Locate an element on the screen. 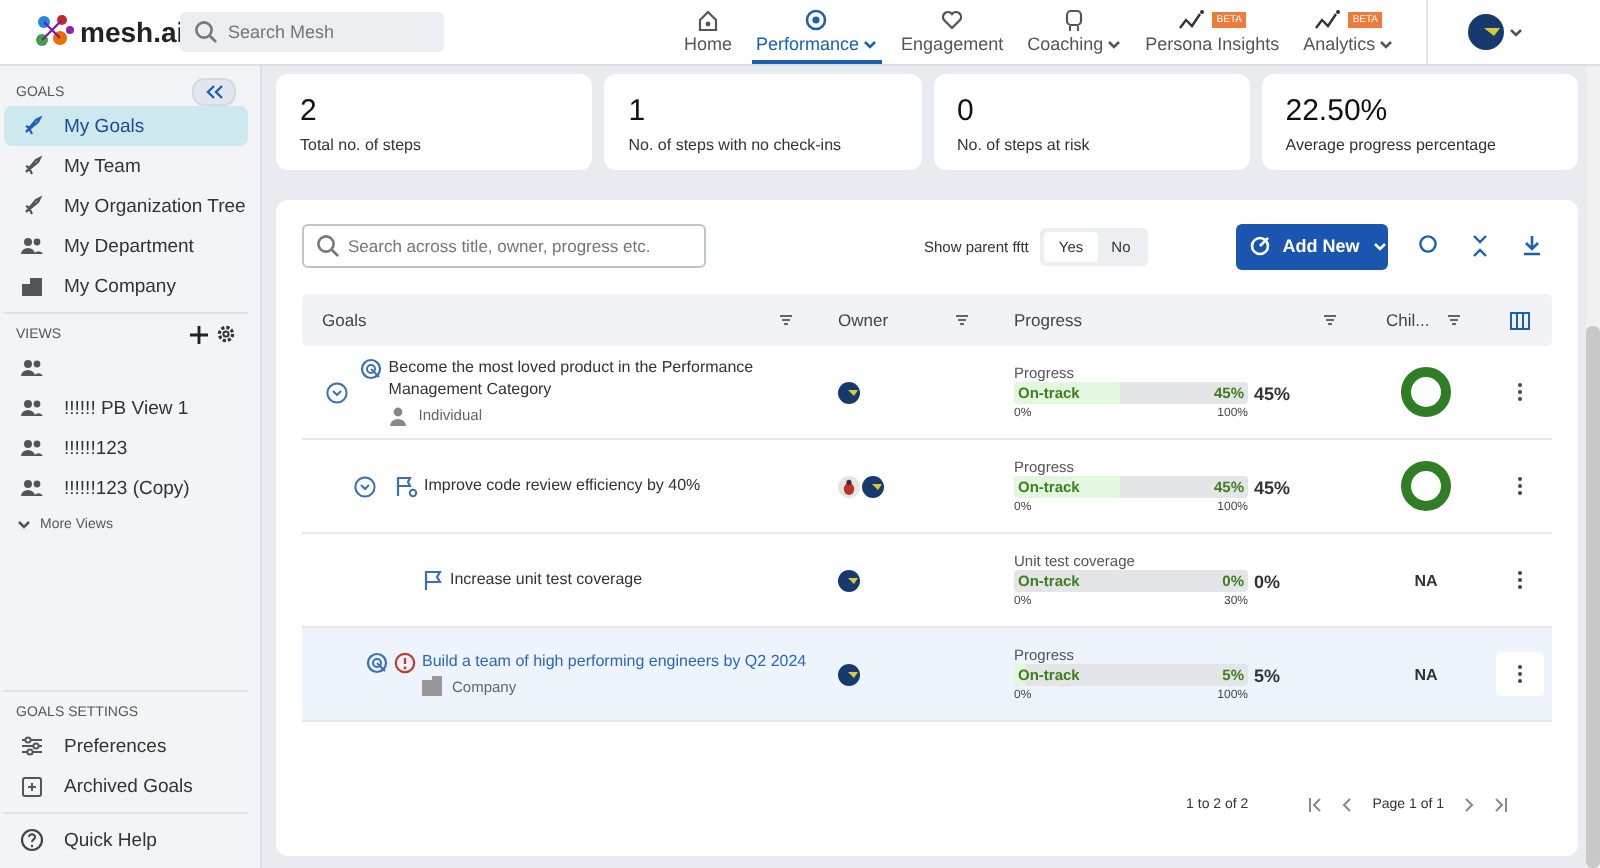 This screenshot has height=868, width=1600. progress-value: 5% is located at coordinates (1267, 675).